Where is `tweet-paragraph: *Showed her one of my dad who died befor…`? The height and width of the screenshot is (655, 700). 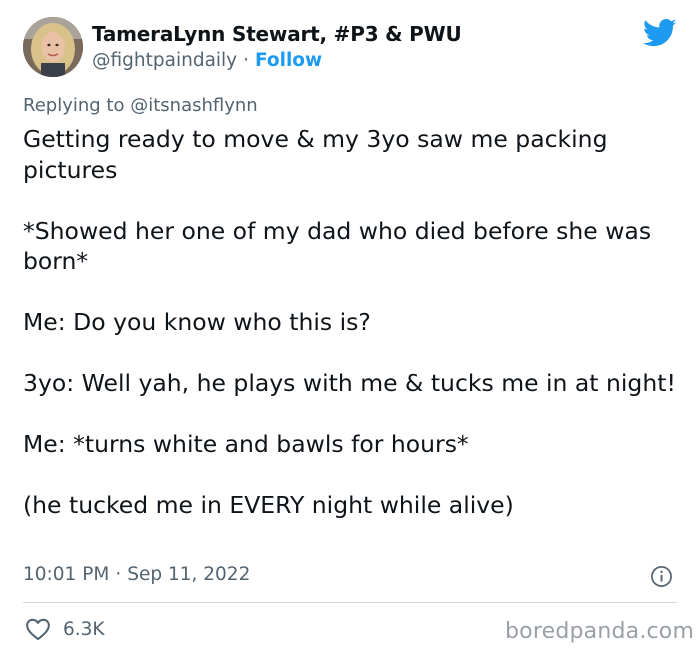
tweet-paragraph: *Showed her one of my dad who died befor… is located at coordinates (337, 246).